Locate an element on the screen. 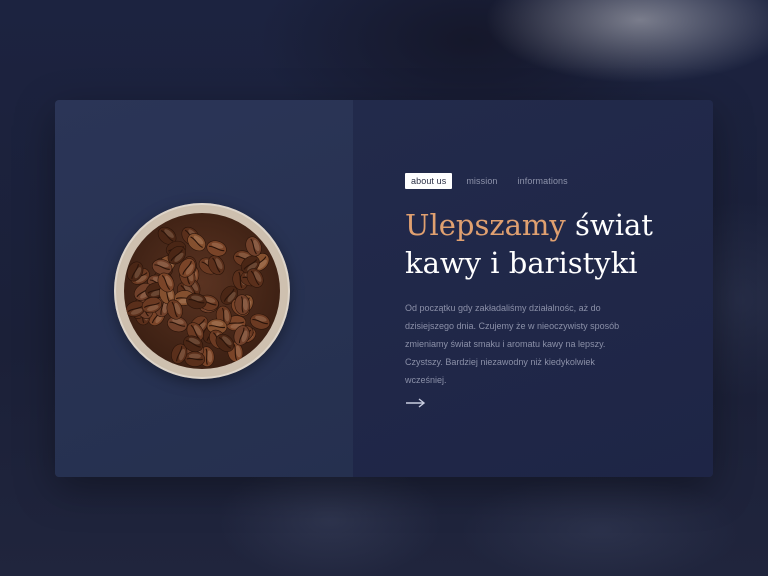 This screenshot has height=576, width=768. tab-informations: informations is located at coordinates (543, 181).